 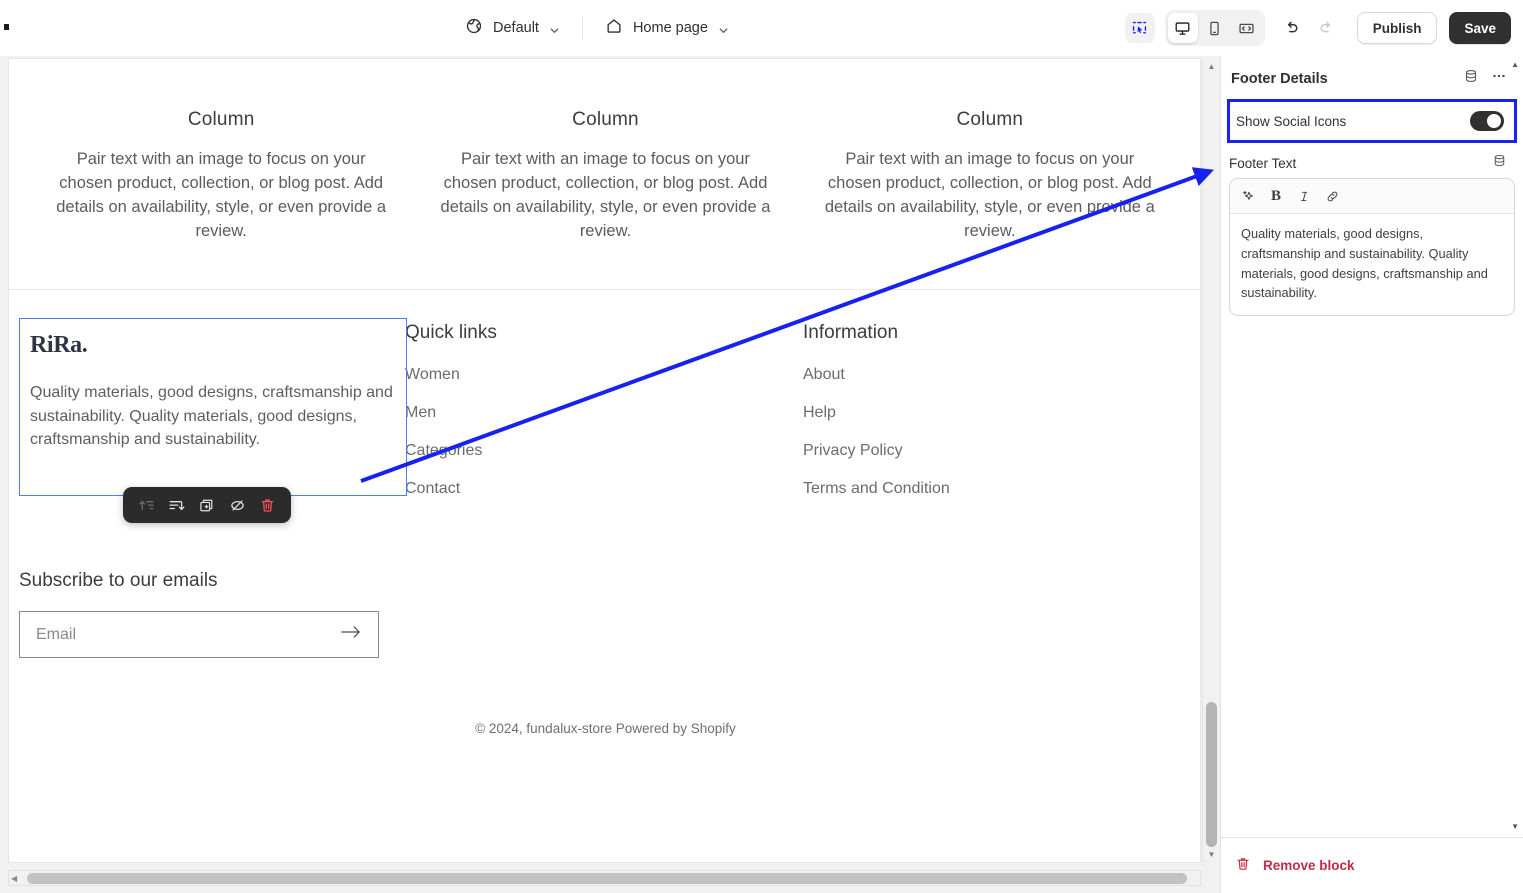 What do you see at coordinates (118, 581) in the screenshot?
I see `subscribe-title: Subscribe to our emails` at bounding box center [118, 581].